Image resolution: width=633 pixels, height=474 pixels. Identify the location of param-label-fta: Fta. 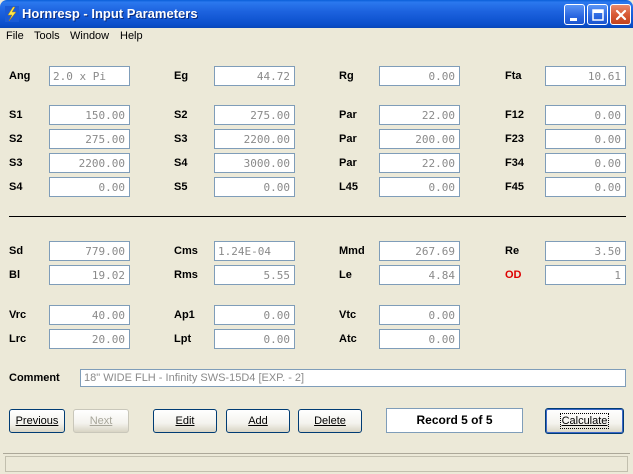
(513, 76).